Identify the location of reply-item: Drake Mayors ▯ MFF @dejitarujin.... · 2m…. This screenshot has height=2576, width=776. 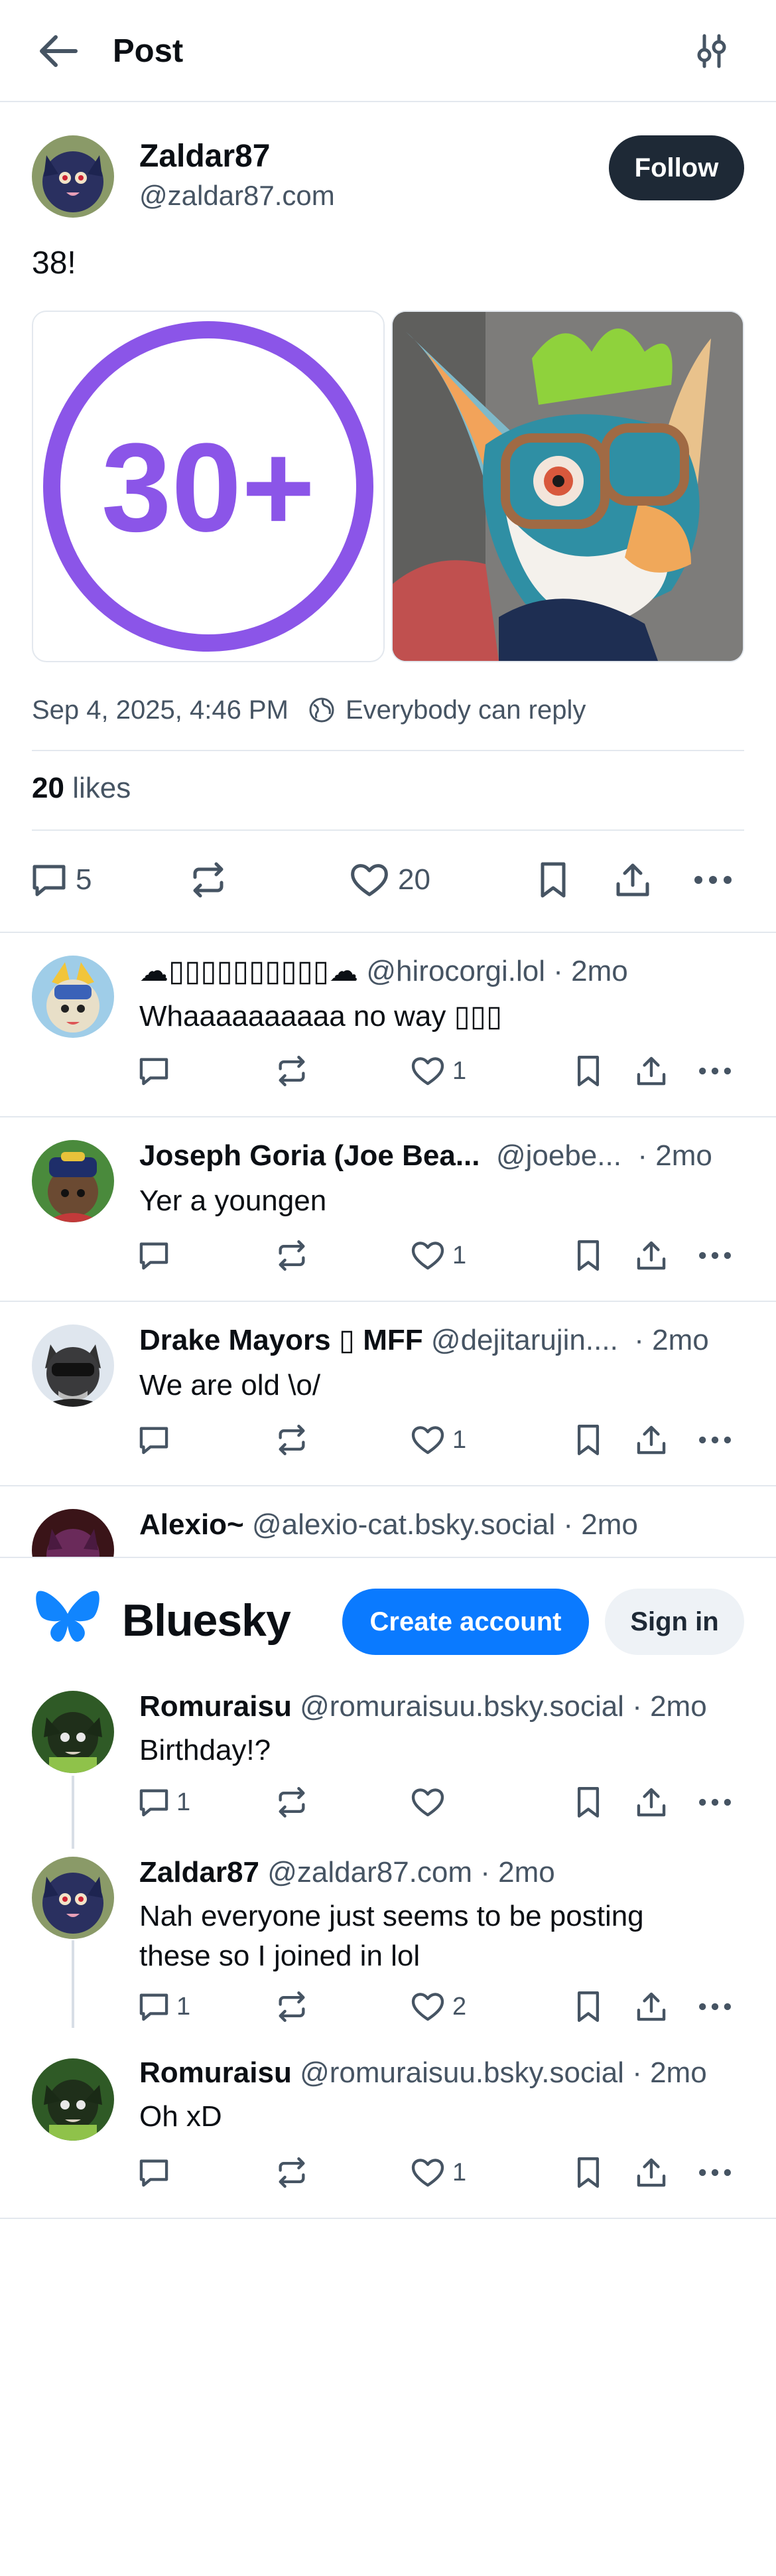
(388, 1394).